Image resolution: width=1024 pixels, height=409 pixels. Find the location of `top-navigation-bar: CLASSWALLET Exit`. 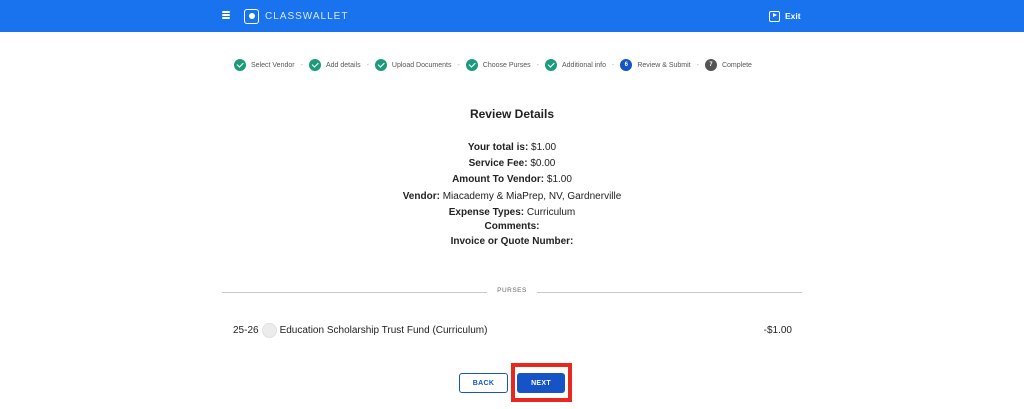

top-navigation-bar: CLASSWALLET Exit is located at coordinates (512, 16).